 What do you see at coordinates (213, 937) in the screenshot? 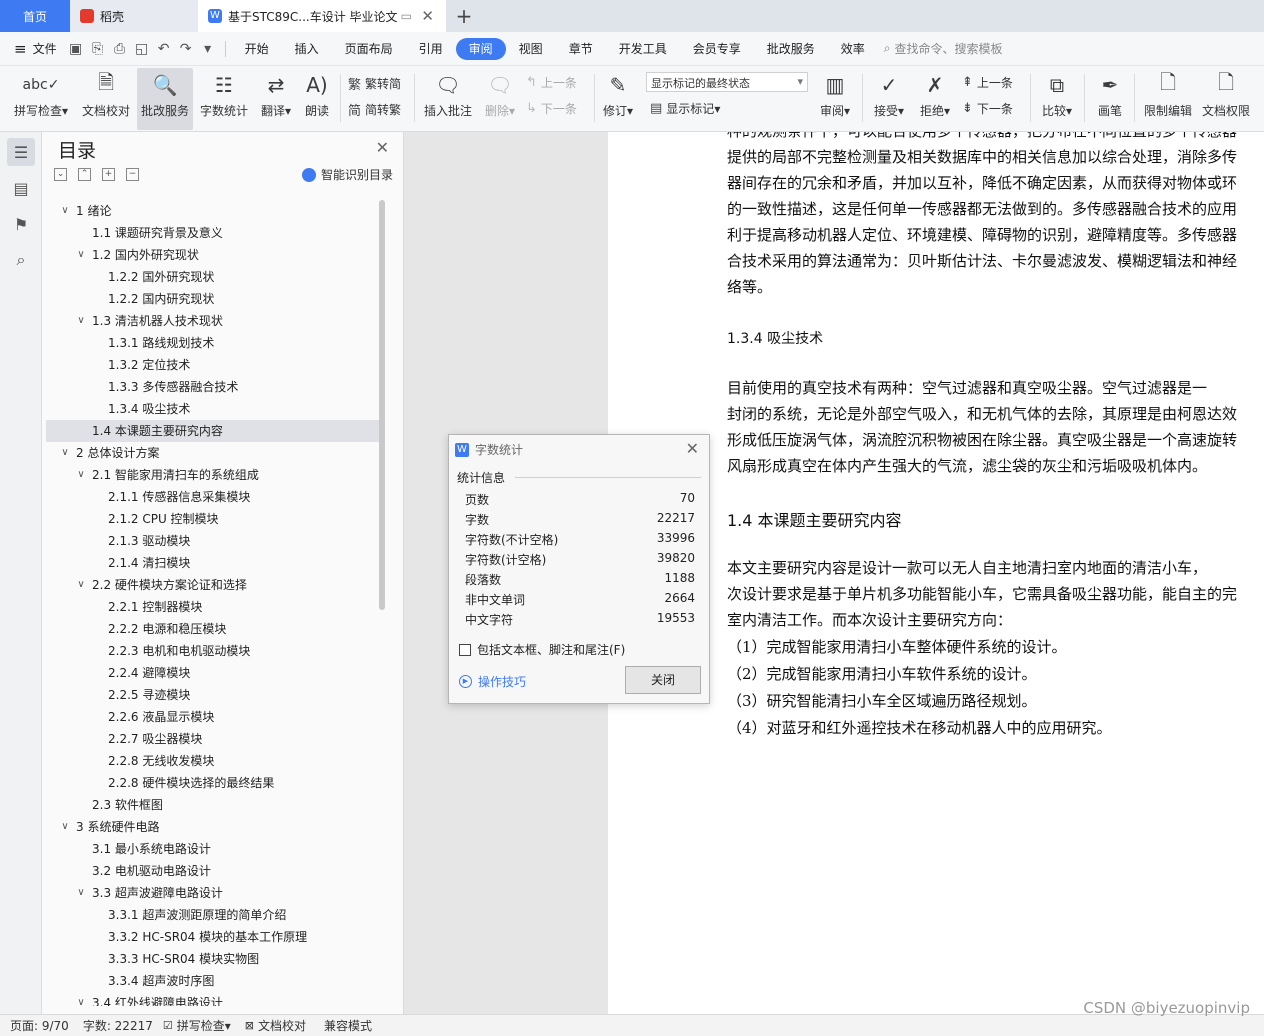
I see `toc-item: 3.3.2 HC-SR04 模块的基本工作原理` at bounding box center [213, 937].